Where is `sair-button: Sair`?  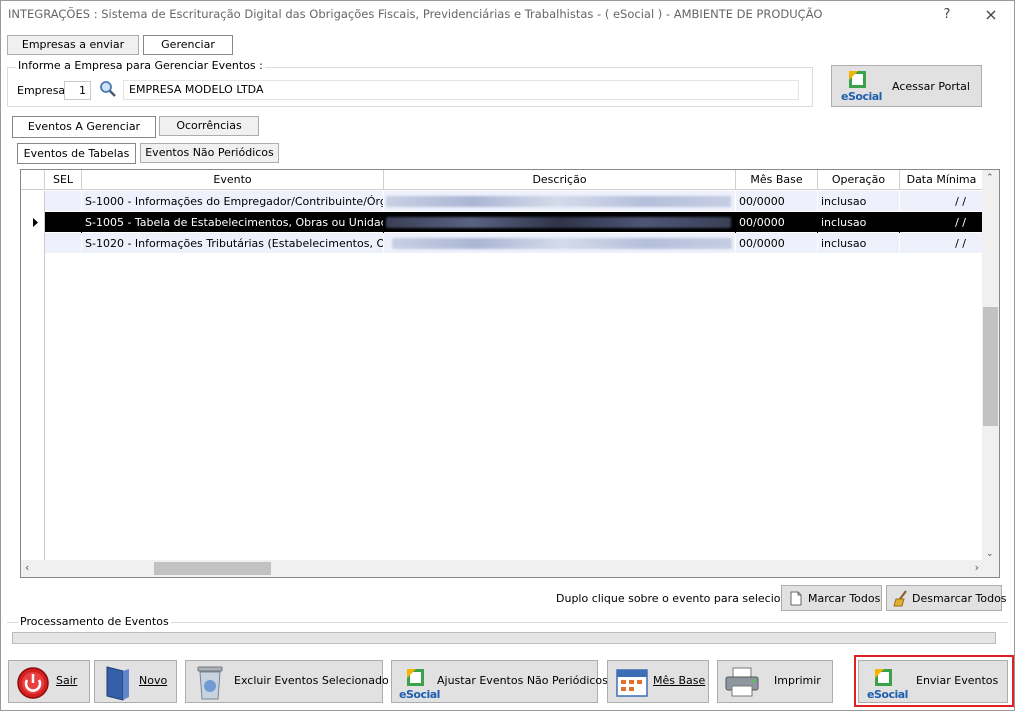
sair-button: Sair is located at coordinates (49, 681).